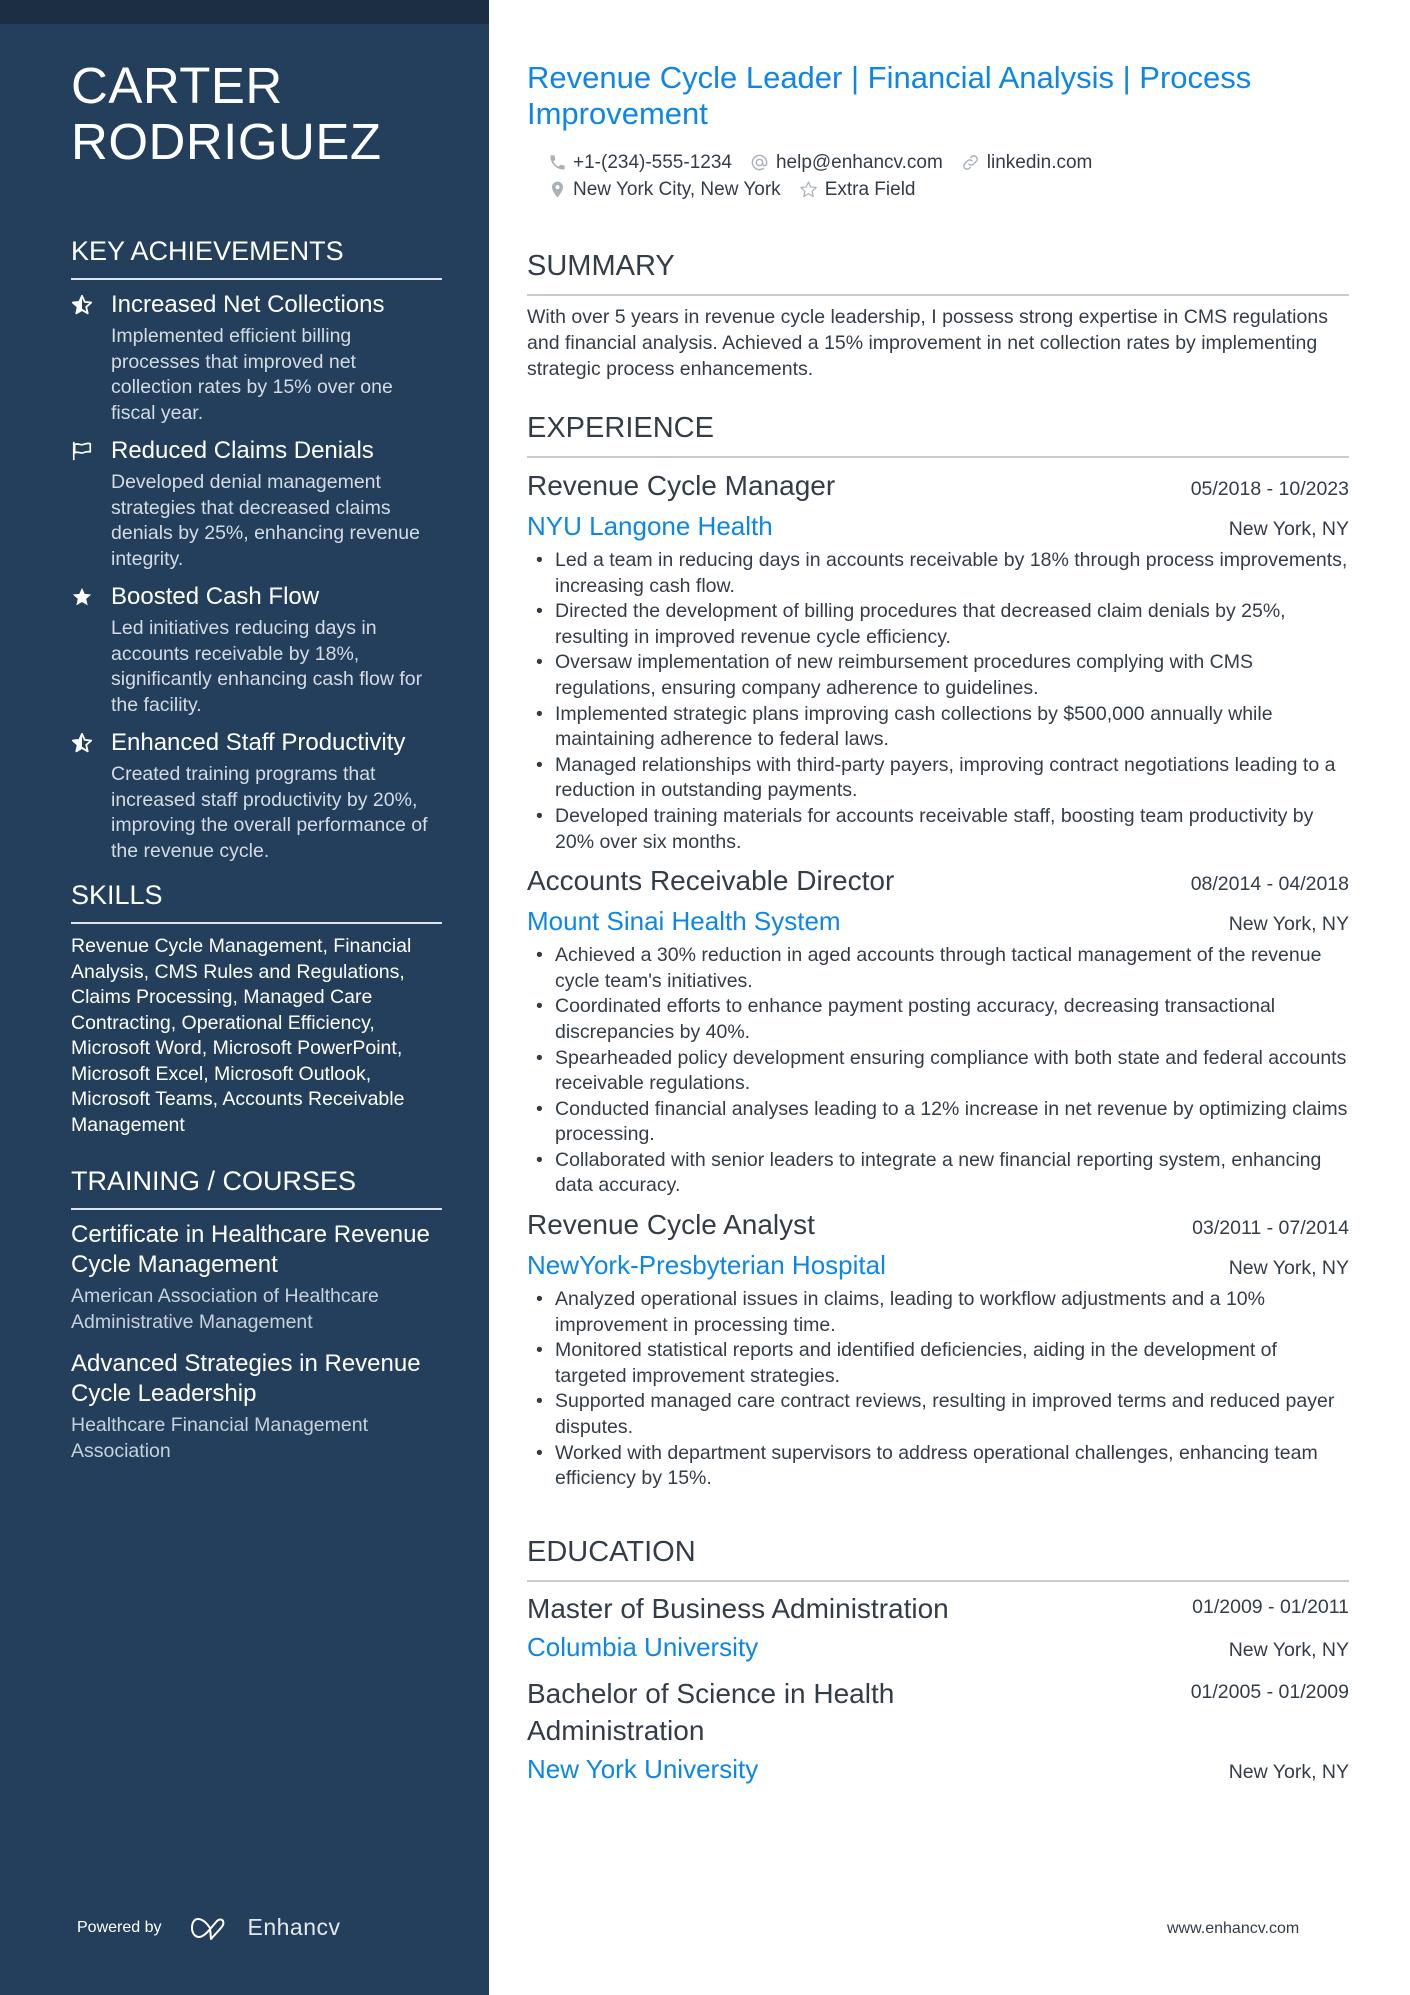 The width and height of the screenshot is (1410, 1995). What do you see at coordinates (83, 598) in the screenshot?
I see `star-icon` at bounding box center [83, 598].